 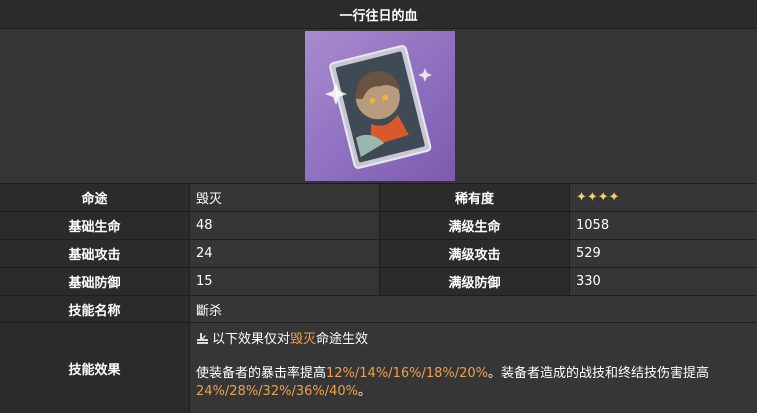 What do you see at coordinates (285, 225) in the screenshot?
I see `base-hp-value: 48` at bounding box center [285, 225].